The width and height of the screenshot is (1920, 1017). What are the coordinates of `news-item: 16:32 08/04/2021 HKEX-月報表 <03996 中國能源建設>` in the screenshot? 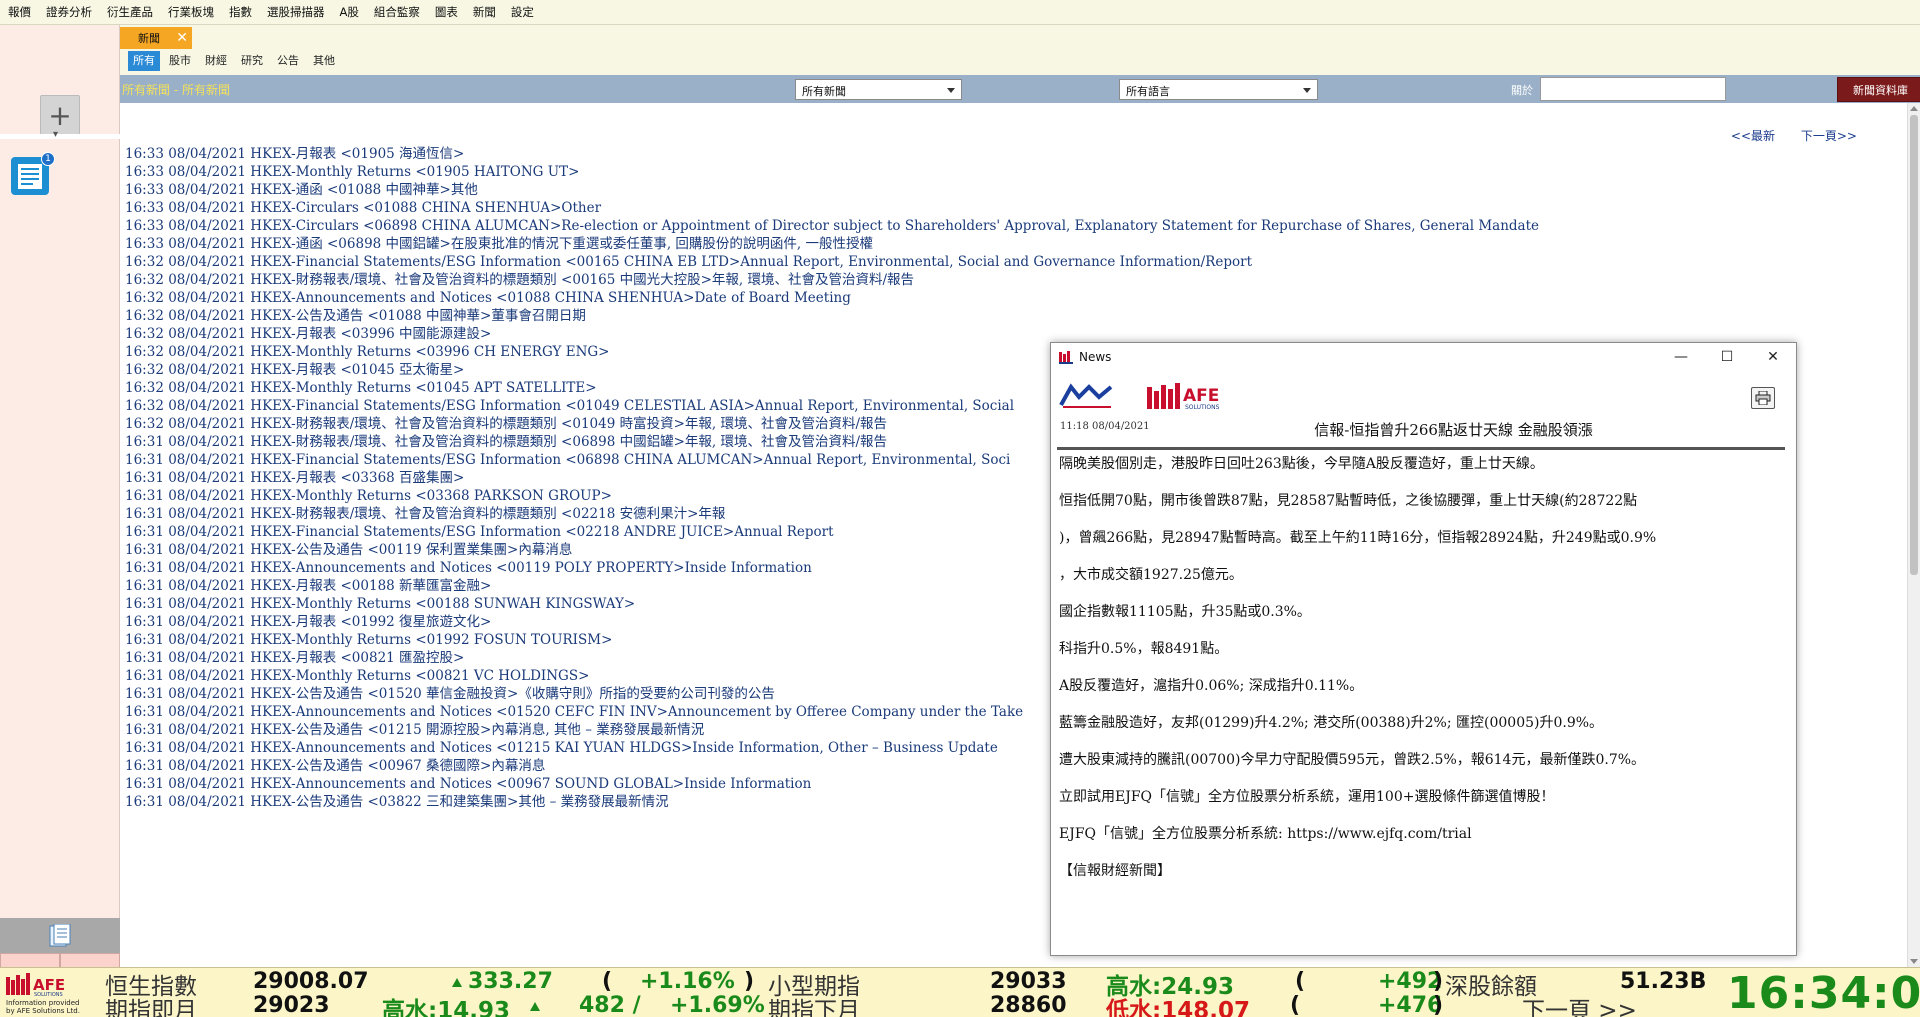 It's located at (925, 334).